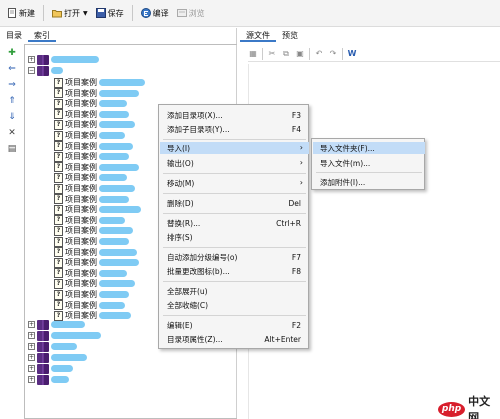  What do you see at coordinates (12, 133) in the screenshot?
I see `delete-icon: ✕` at bounding box center [12, 133].